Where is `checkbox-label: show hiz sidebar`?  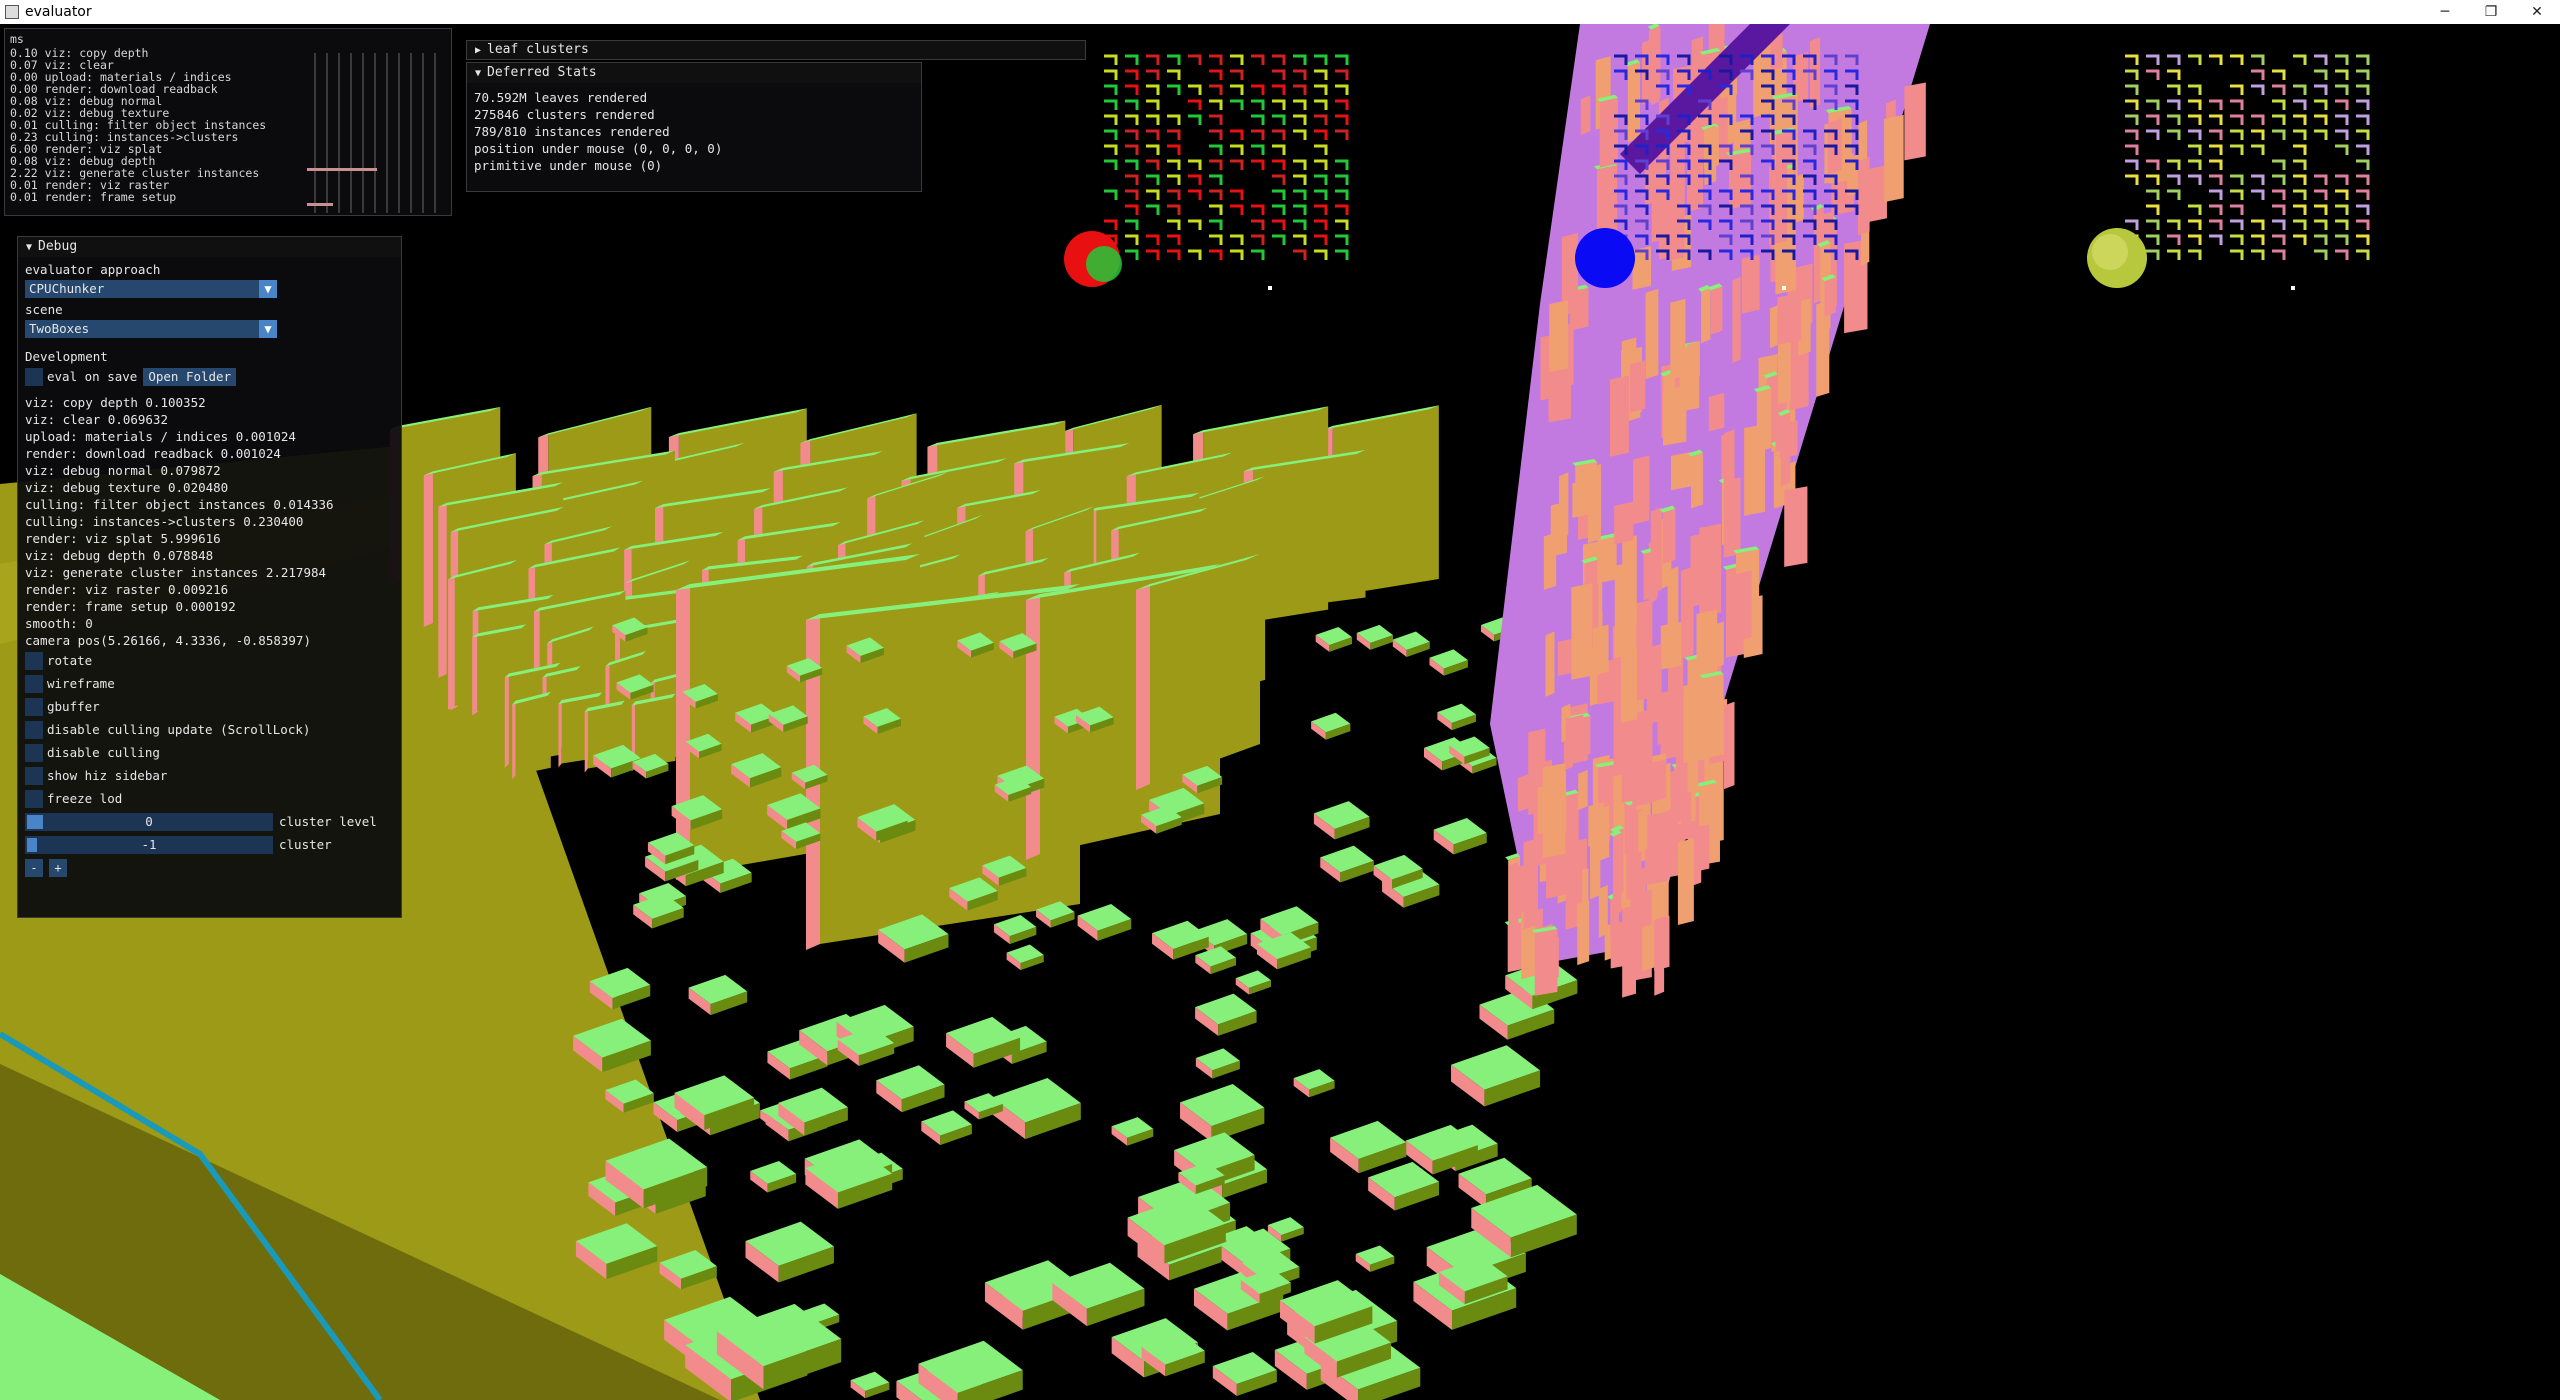
checkbox-label: show hiz sidebar is located at coordinates (107, 775).